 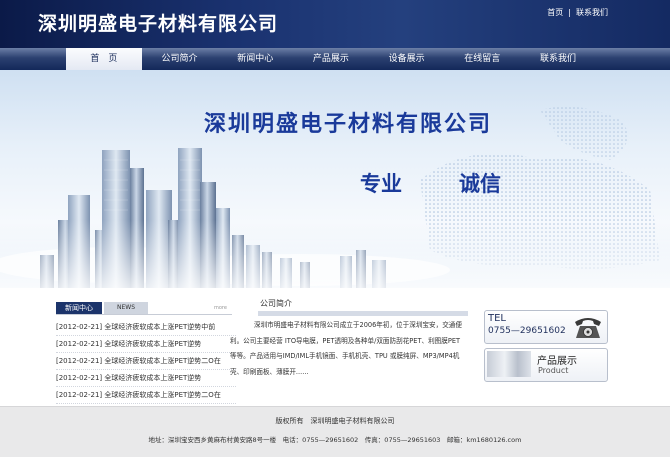 I want to click on telephone-icon, so click(x=588, y=328).